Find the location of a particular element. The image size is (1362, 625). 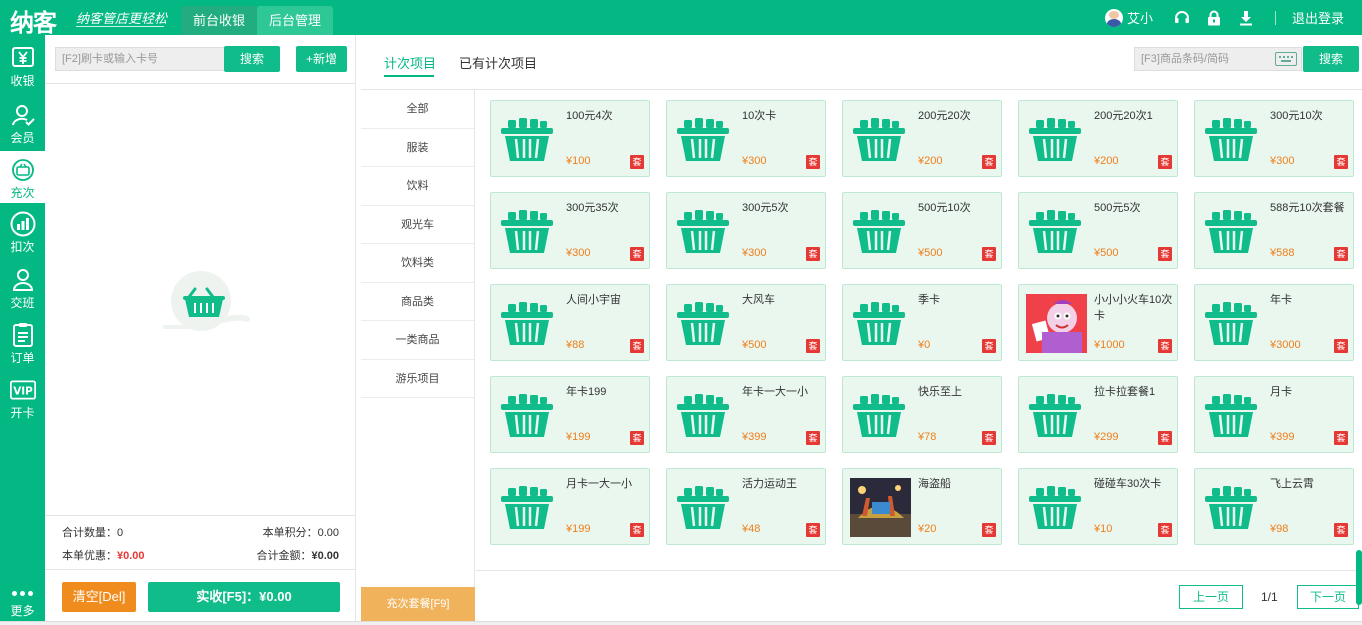

product-card: 100元4次 ¥100 套 is located at coordinates (570, 138).